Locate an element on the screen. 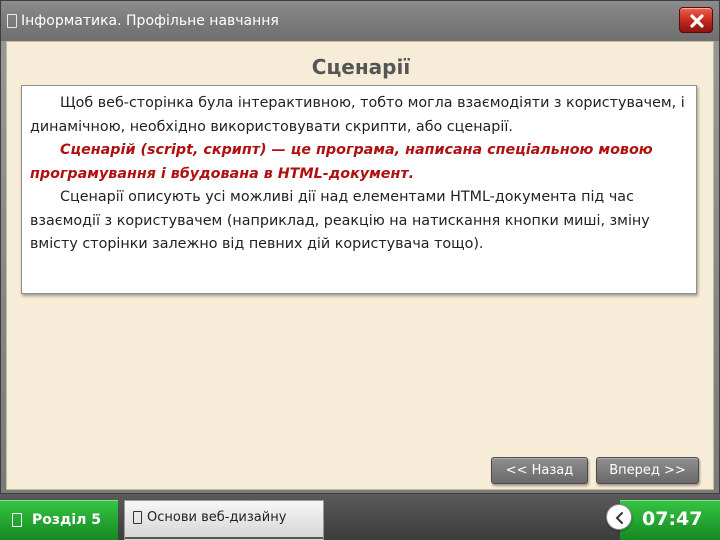 The image size is (720, 540). back-button: << Назад is located at coordinates (539, 470).